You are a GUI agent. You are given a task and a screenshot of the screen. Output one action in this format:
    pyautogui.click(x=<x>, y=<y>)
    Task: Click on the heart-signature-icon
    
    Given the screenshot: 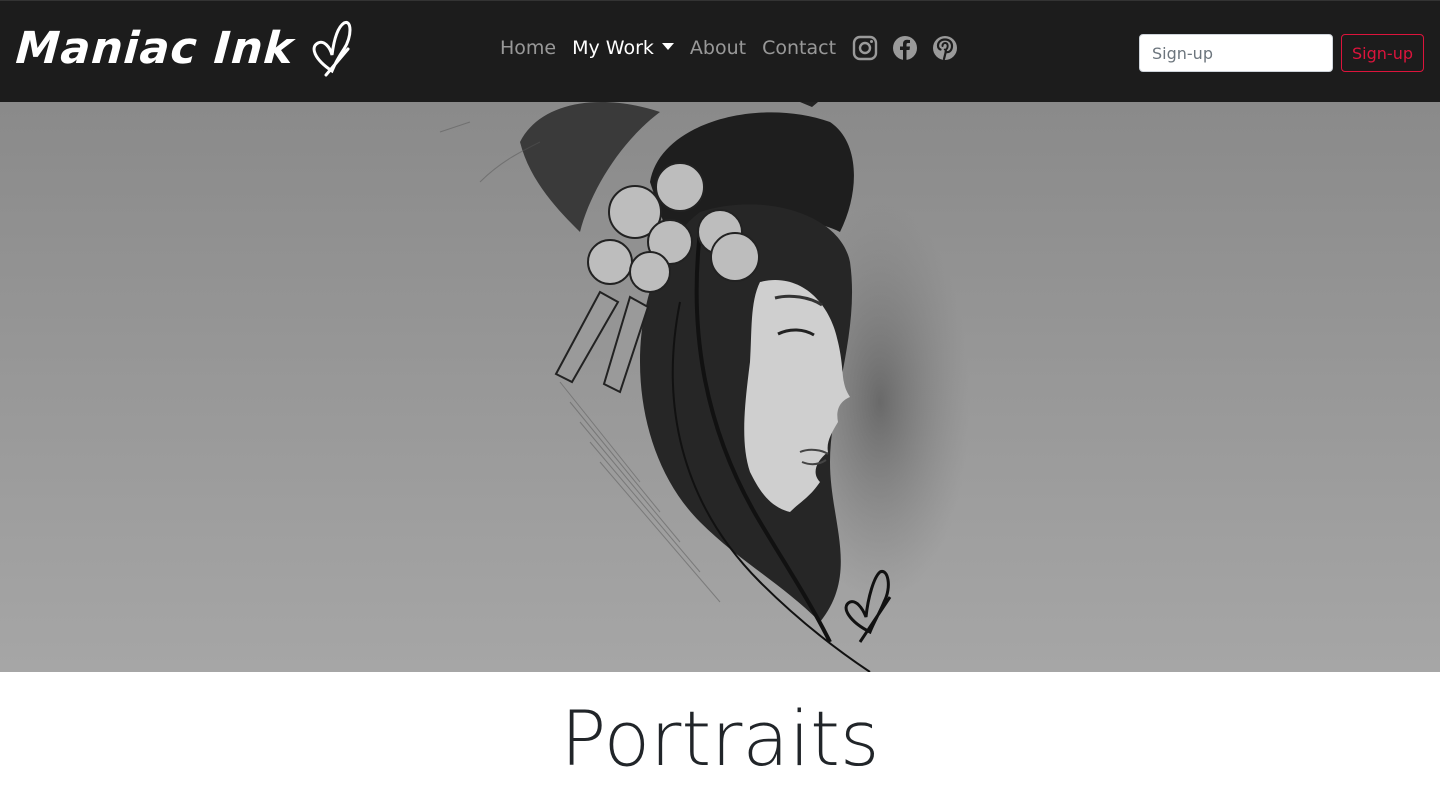 What is the action you would take?
    pyautogui.click(x=332, y=48)
    